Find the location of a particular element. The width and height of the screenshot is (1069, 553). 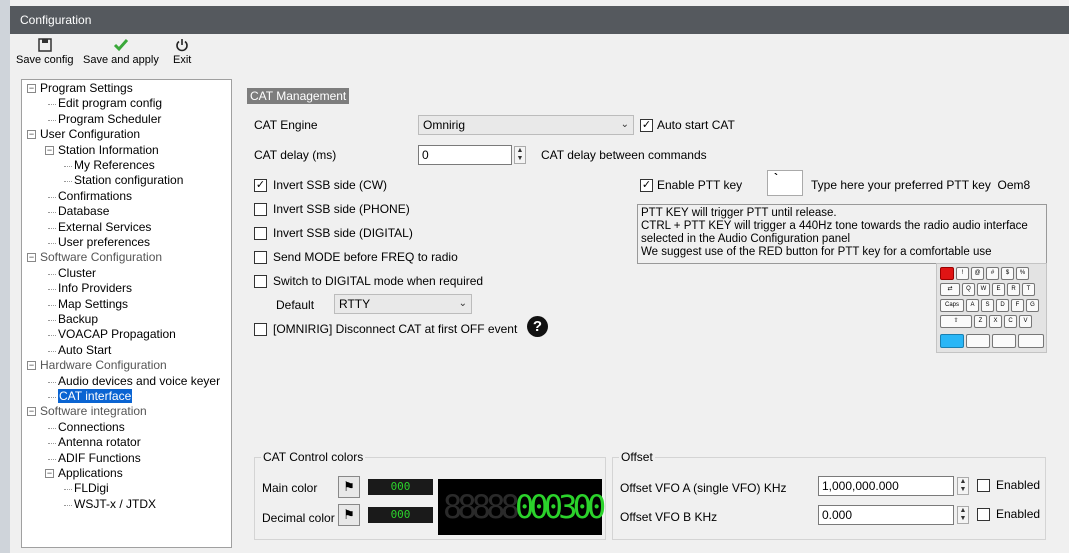

tree-item: Confirmations is located at coordinates (95, 196).